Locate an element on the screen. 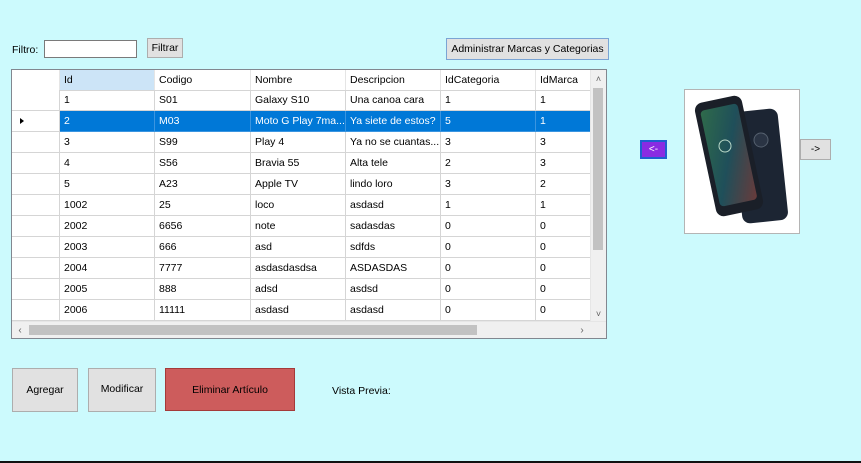 The width and height of the screenshot is (861, 463). cell-nombre: Bravia 55 is located at coordinates (298, 163).